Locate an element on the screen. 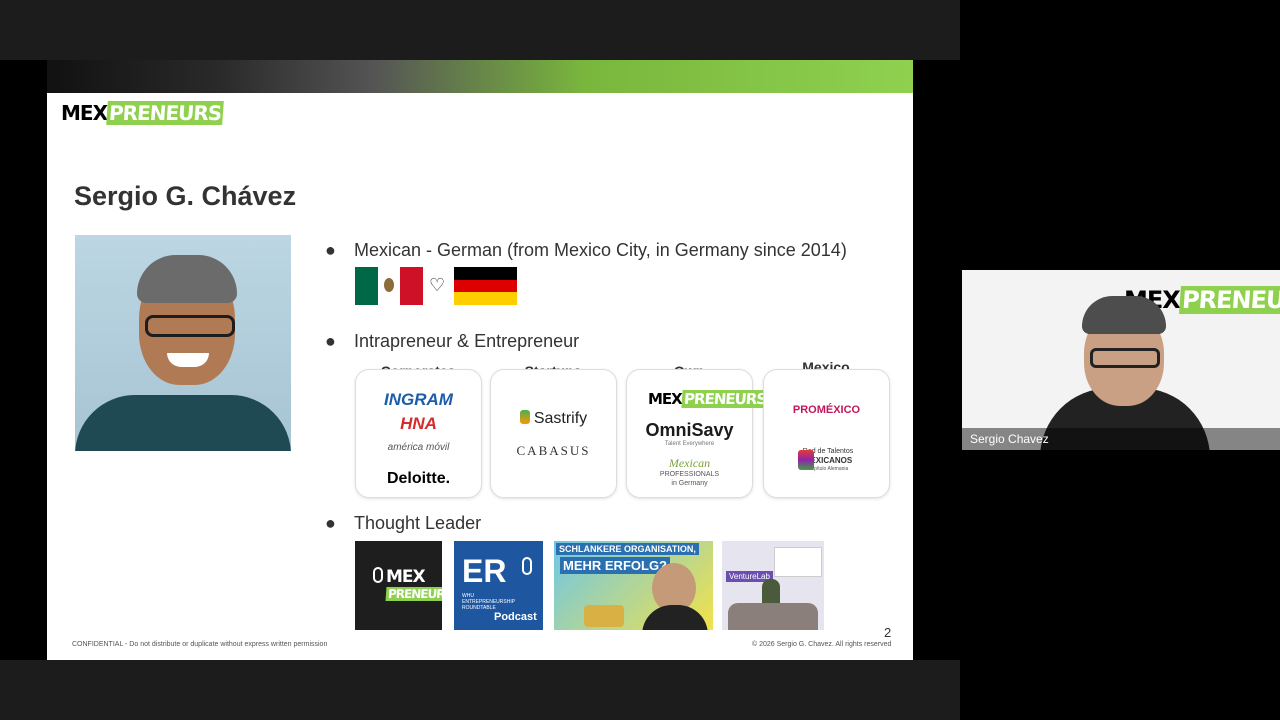 The width and height of the screenshot is (1280, 720). person-shirt is located at coordinates (675, 617).